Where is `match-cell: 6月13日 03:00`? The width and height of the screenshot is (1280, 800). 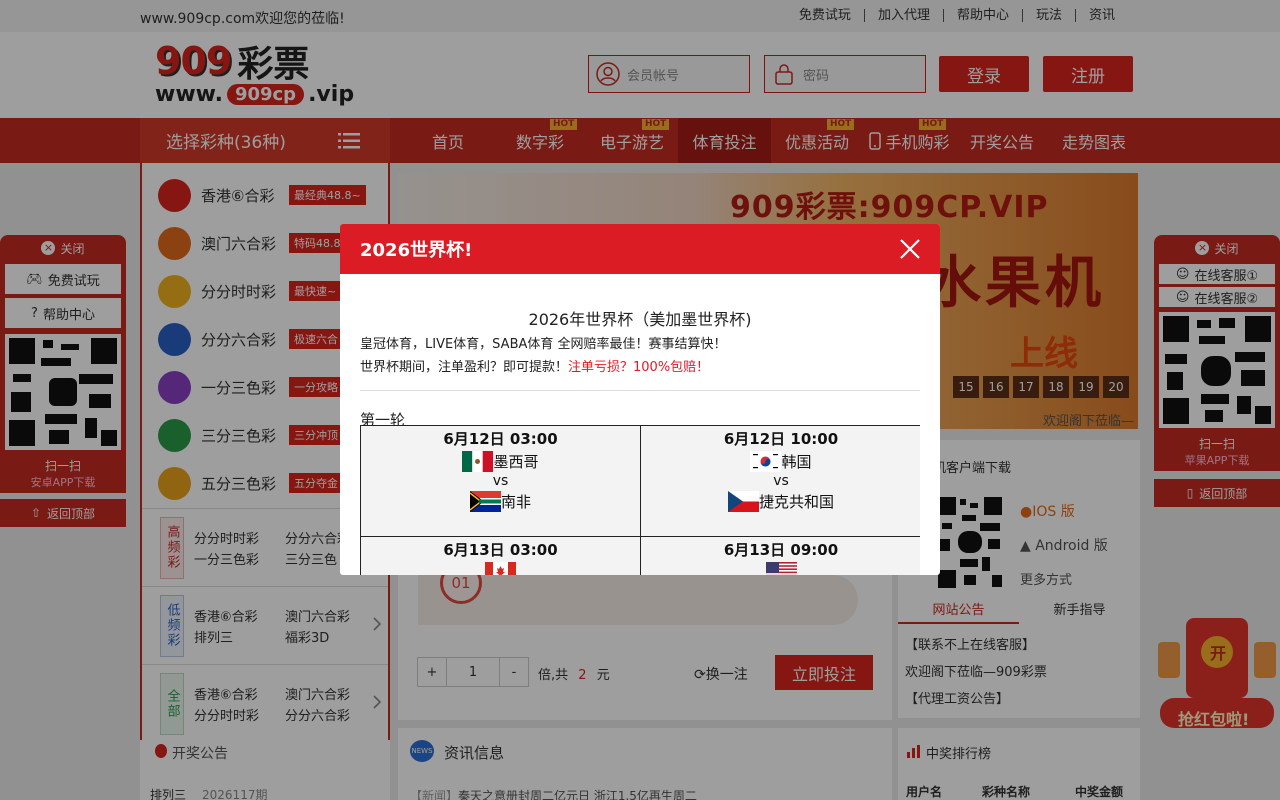
match-cell: 6月13日 03:00 is located at coordinates (501, 556).